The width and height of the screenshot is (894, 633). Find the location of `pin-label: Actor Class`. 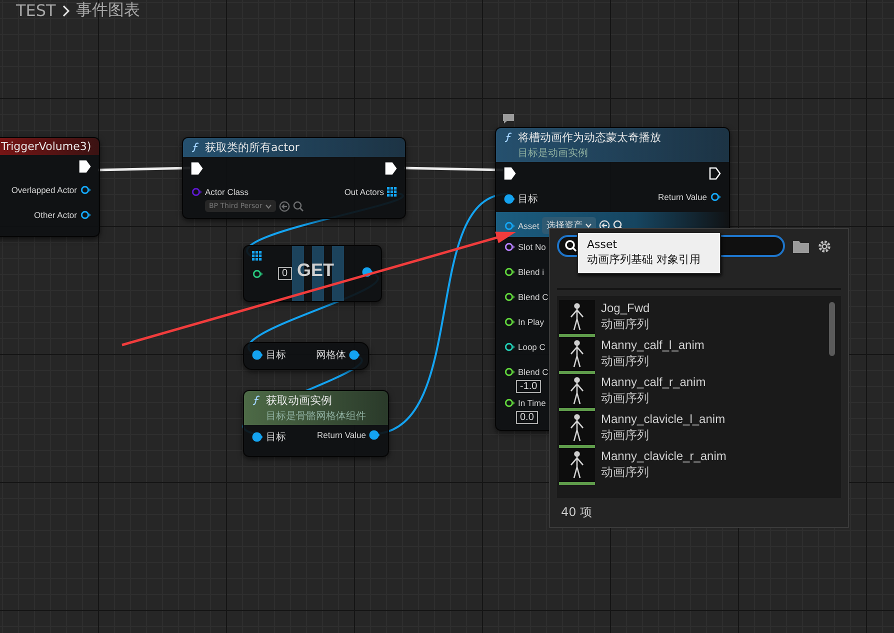

pin-label: Actor Class is located at coordinates (226, 192).